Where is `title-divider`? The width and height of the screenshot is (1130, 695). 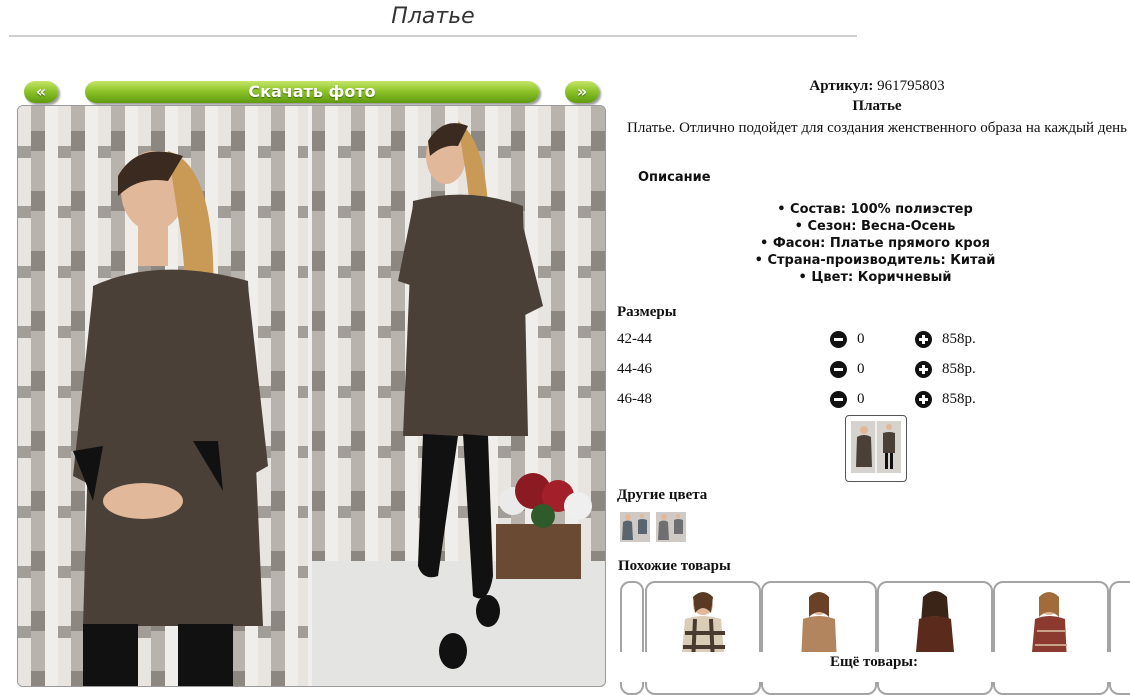 title-divider is located at coordinates (433, 36).